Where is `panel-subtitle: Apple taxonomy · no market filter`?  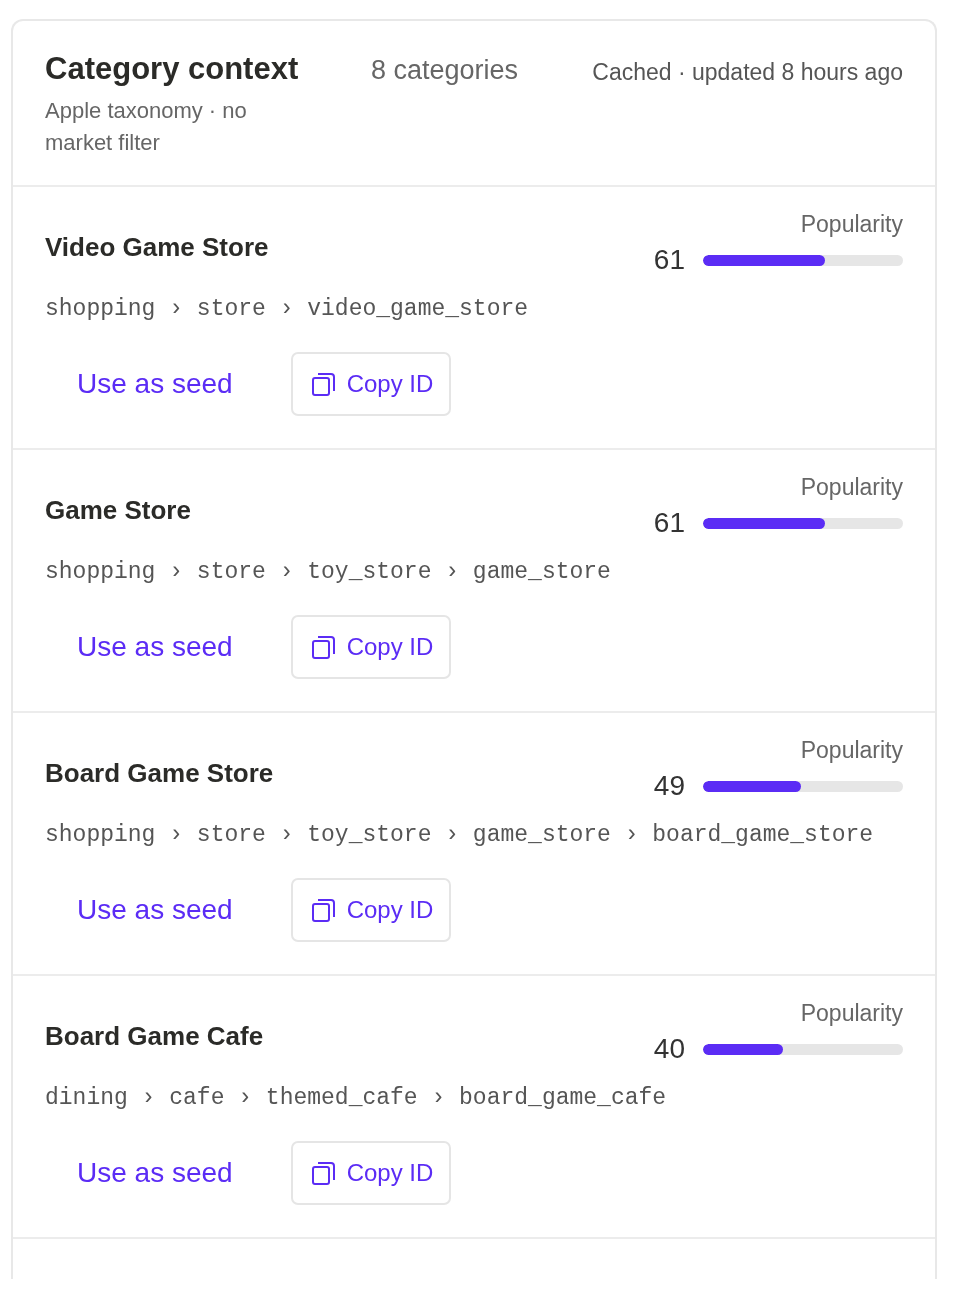
panel-subtitle: Apple taxonomy · no market filter is located at coordinates (146, 127).